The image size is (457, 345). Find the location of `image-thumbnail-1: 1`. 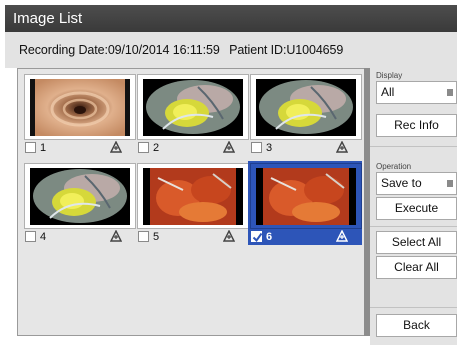

image-thumbnail-1: 1 is located at coordinates (80, 114).